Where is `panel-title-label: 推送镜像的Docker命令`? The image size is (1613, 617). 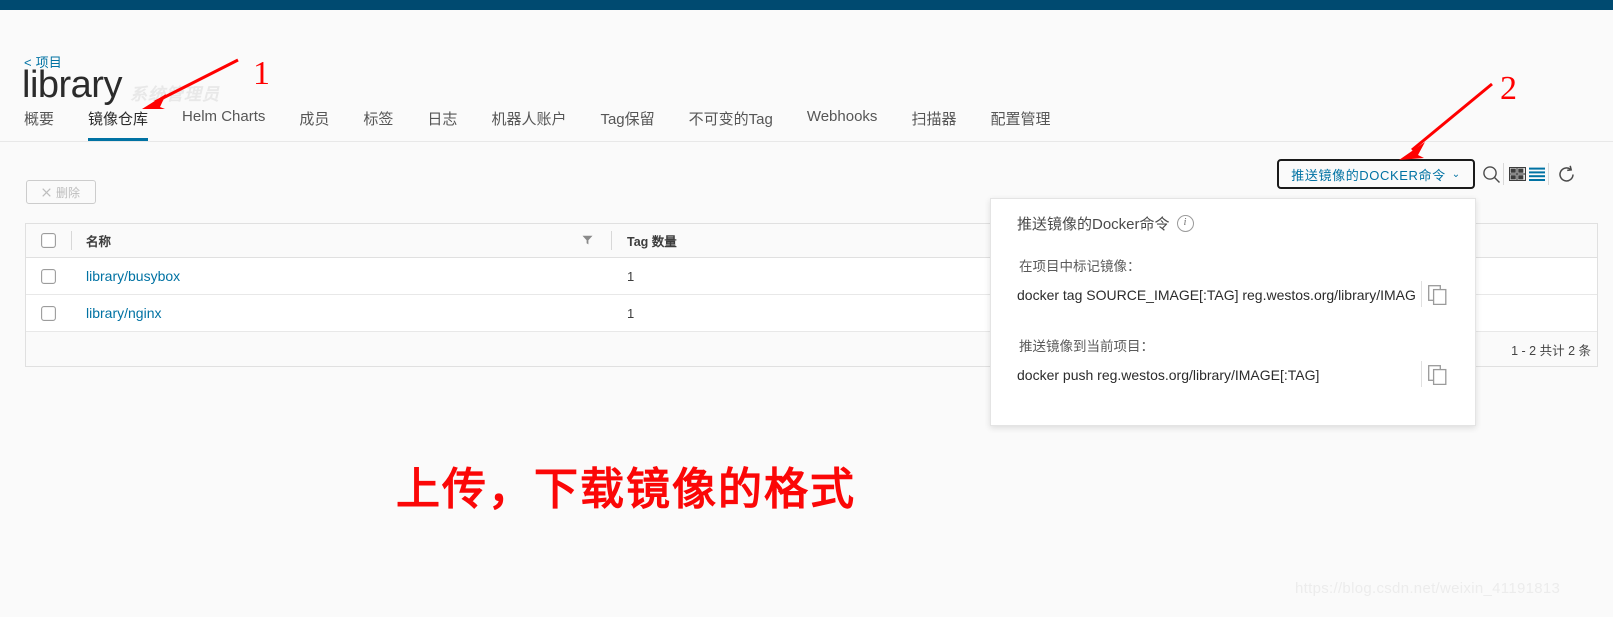
panel-title-label: 推送镜像的Docker命令 is located at coordinates (1093, 224).